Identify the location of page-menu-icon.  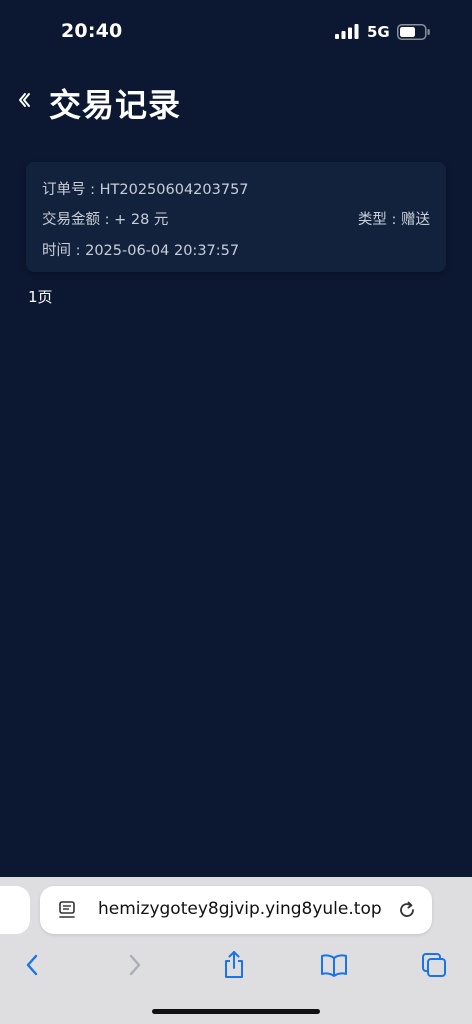
(68, 910).